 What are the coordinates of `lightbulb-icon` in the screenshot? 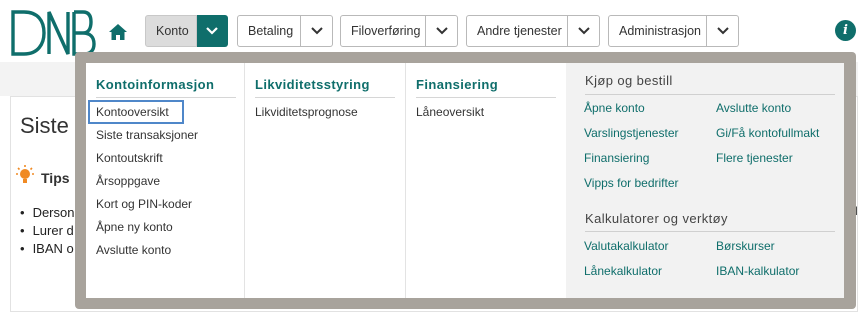 It's located at (25, 174).